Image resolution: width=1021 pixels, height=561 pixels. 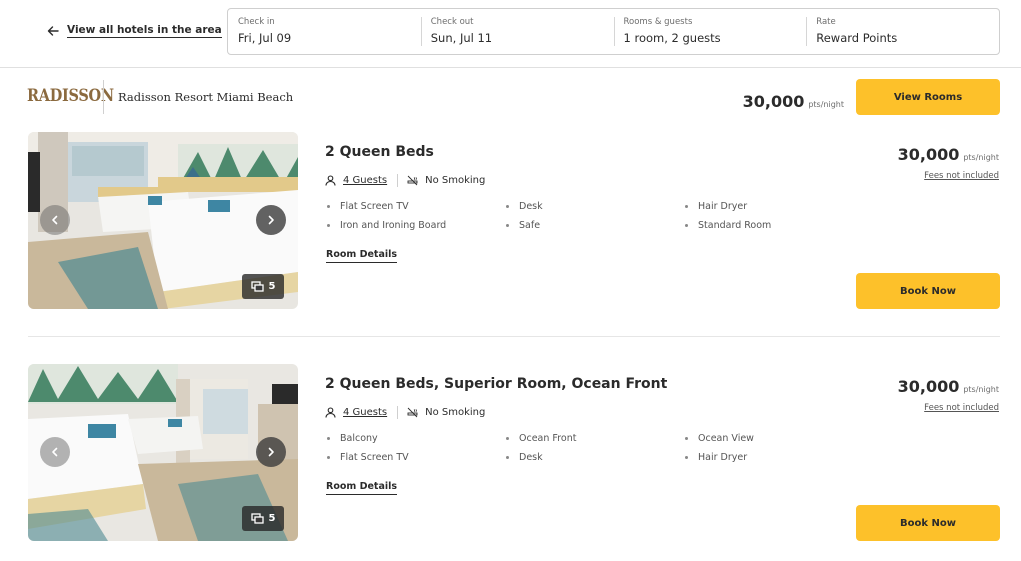 What do you see at coordinates (826, 104) in the screenshot?
I see `hotel-price-unit: pts/night` at bounding box center [826, 104].